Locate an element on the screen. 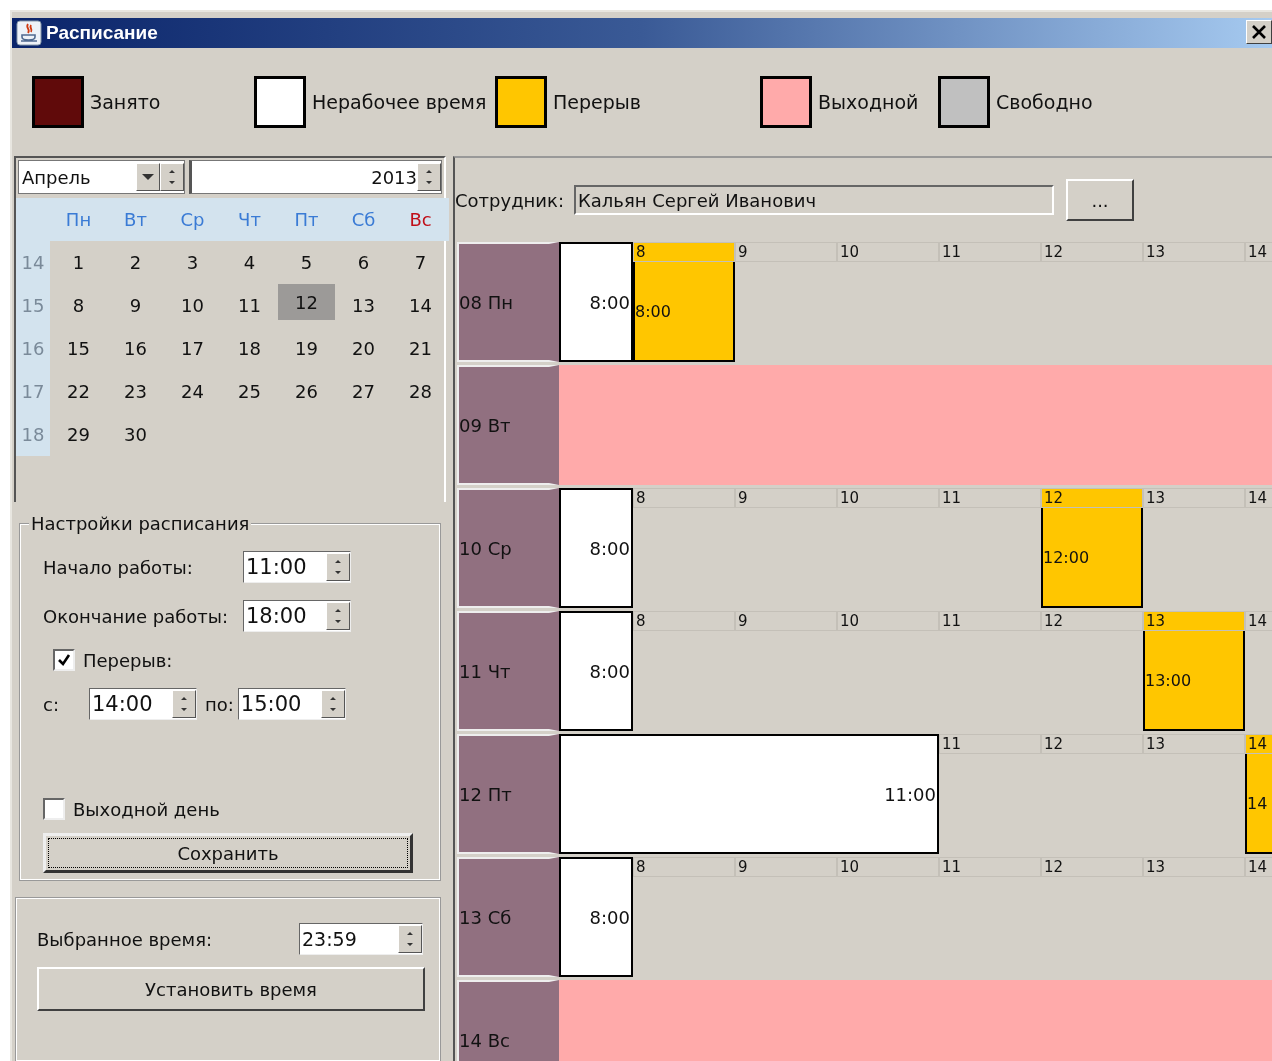  time-field: 15:00 is located at coordinates (291, 704).